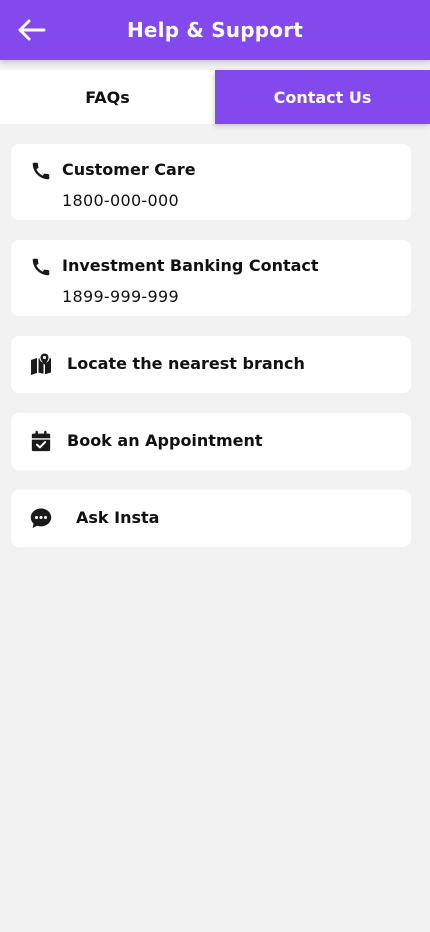  Describe the element at coordinates (107, 97) in the screenshot. I see `tab-faqs: FAQs` at that location.